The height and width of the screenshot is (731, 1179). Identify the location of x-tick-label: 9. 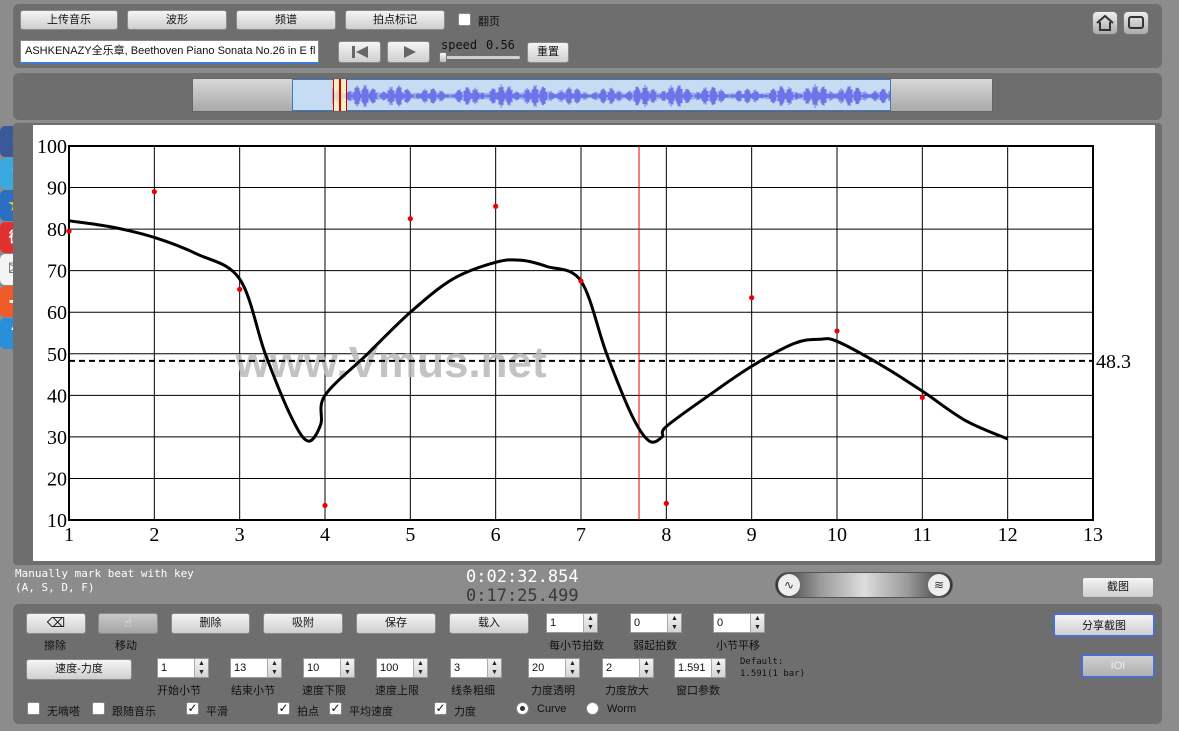
(752, 535).